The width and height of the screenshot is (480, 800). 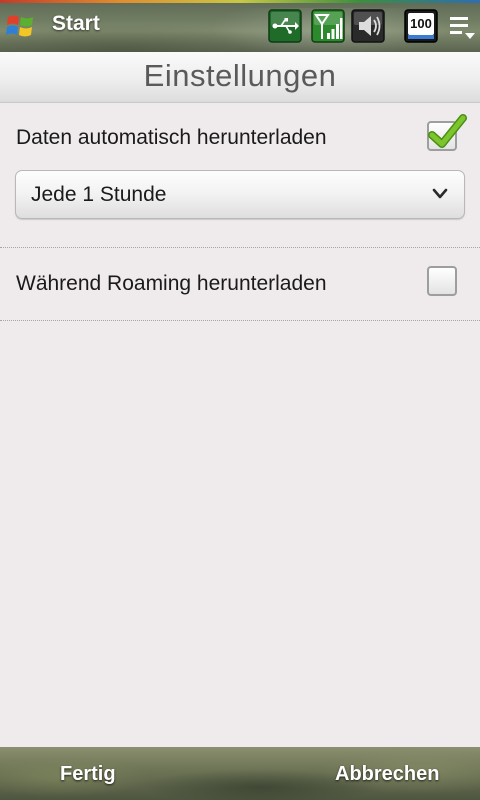 I want to click on checkmark-icon, so click(x=447, y=131).